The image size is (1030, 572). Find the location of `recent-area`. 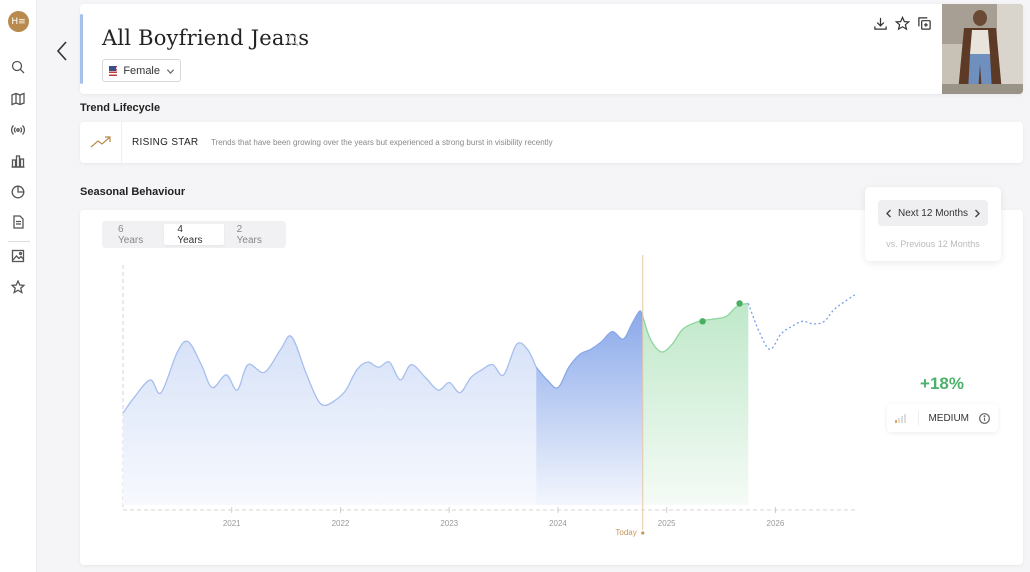

recent-area is located at coordinates (589, 407).